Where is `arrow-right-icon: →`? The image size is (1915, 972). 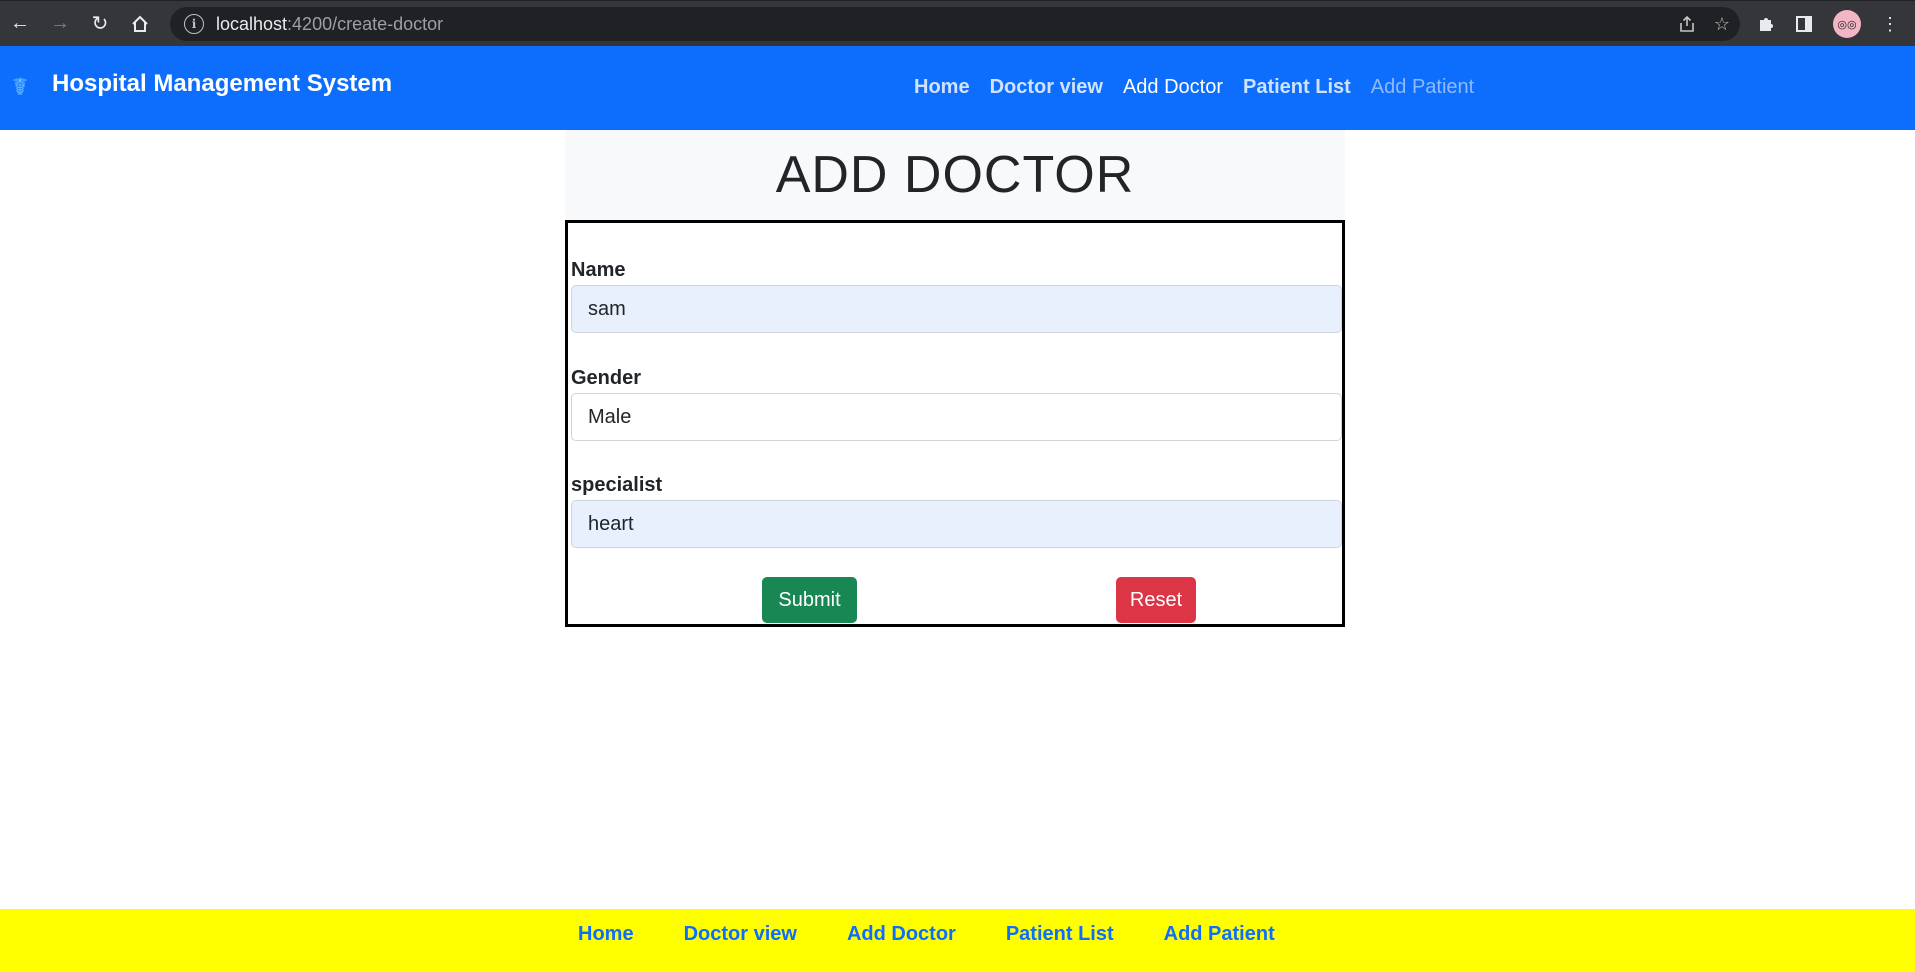
arrow-right-icon: → is located at coordinates (60, 23).